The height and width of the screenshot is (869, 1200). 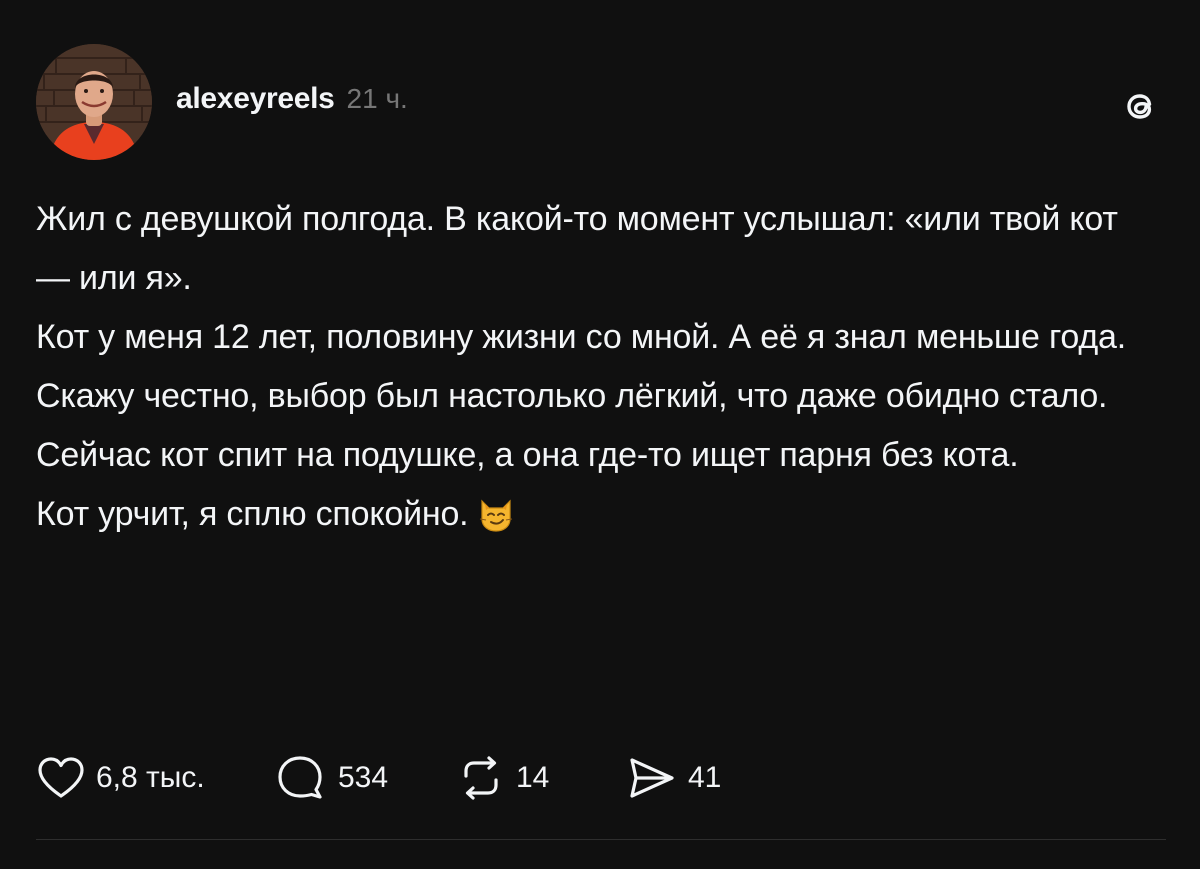 What do you see at coordinates (481, 778) in the screenshot?
I see `repost-icon` at bounding box center [481, 778].